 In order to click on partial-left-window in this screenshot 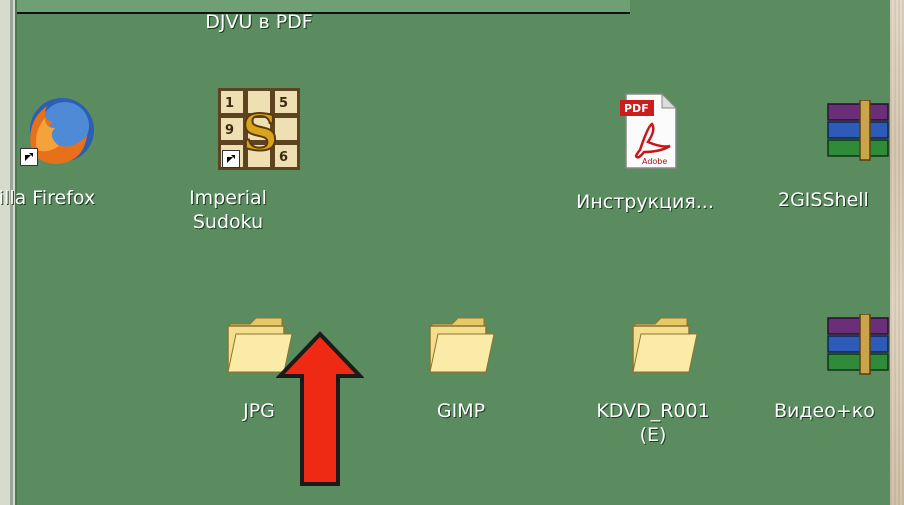, I will do `click(8, 252)`.